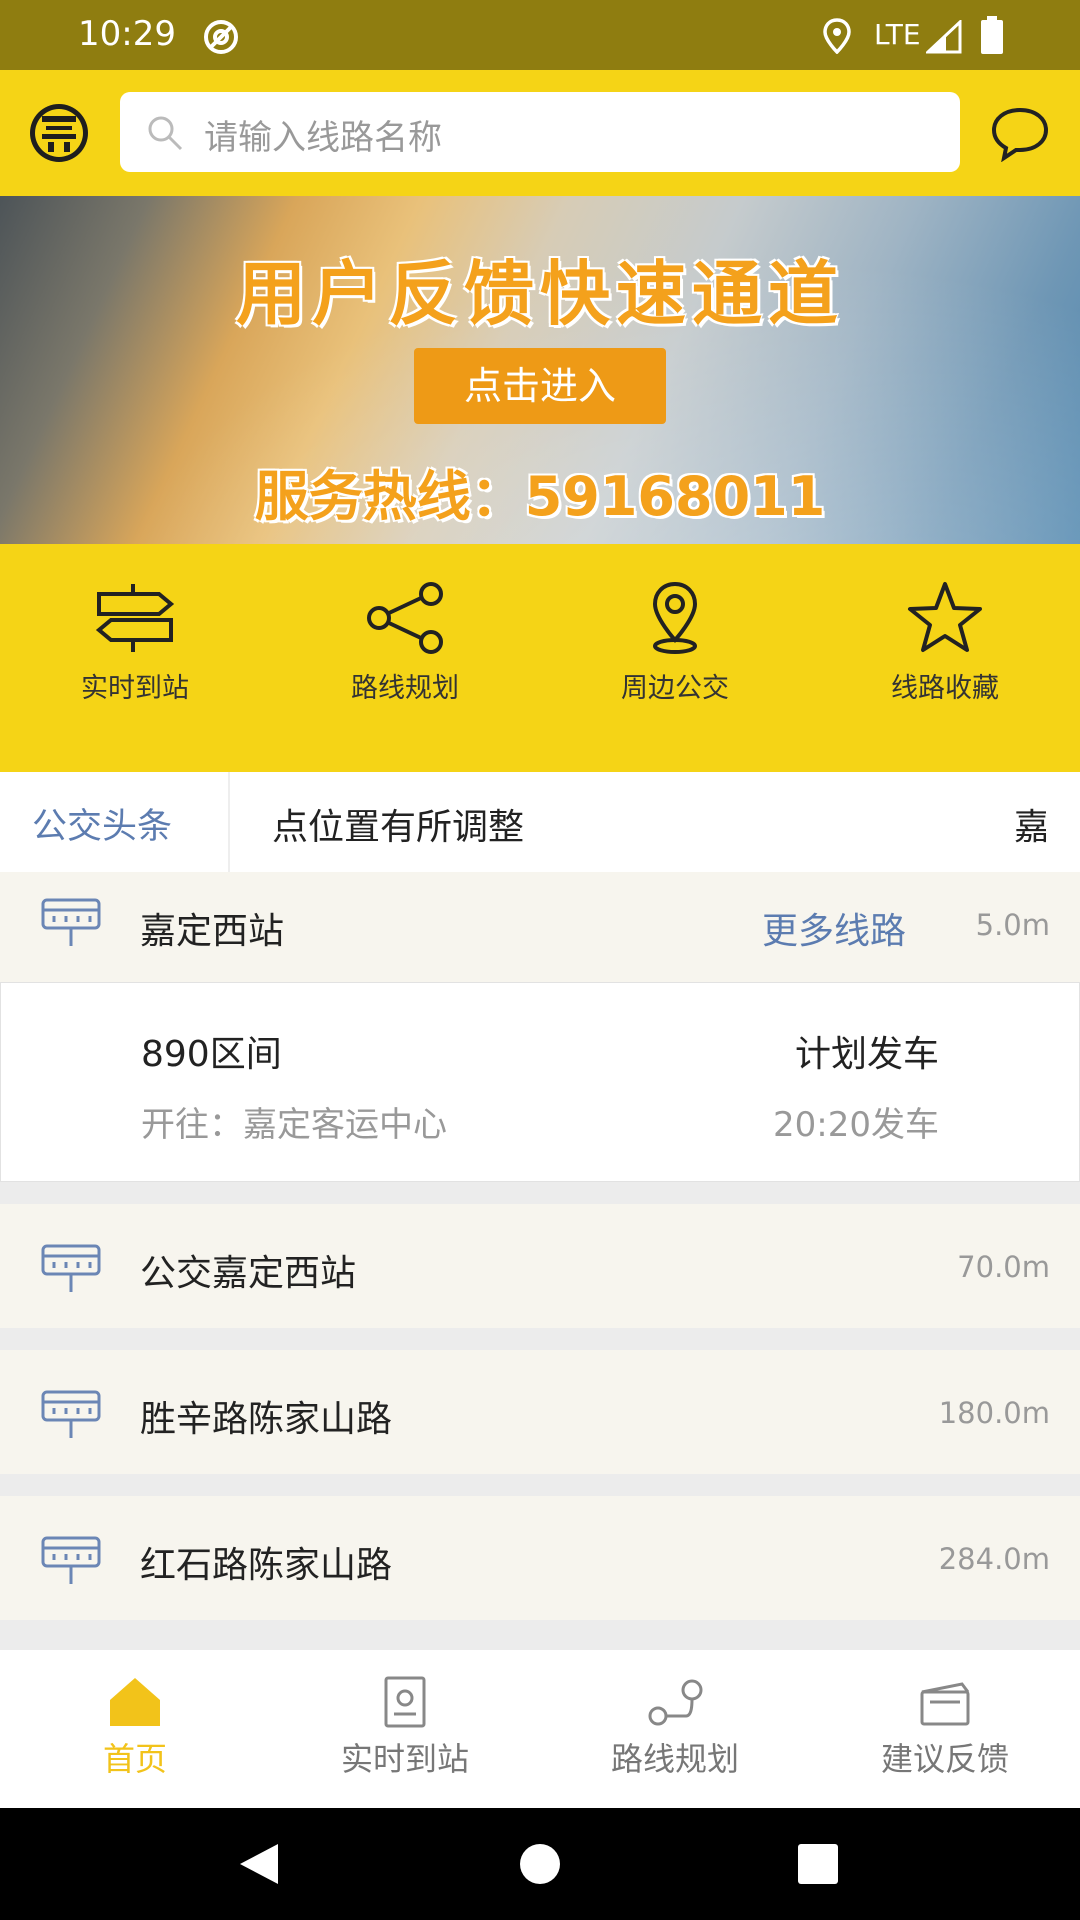 The image size is (1080, 1920). I want to click on network-type: LTE, so click(897, 34).